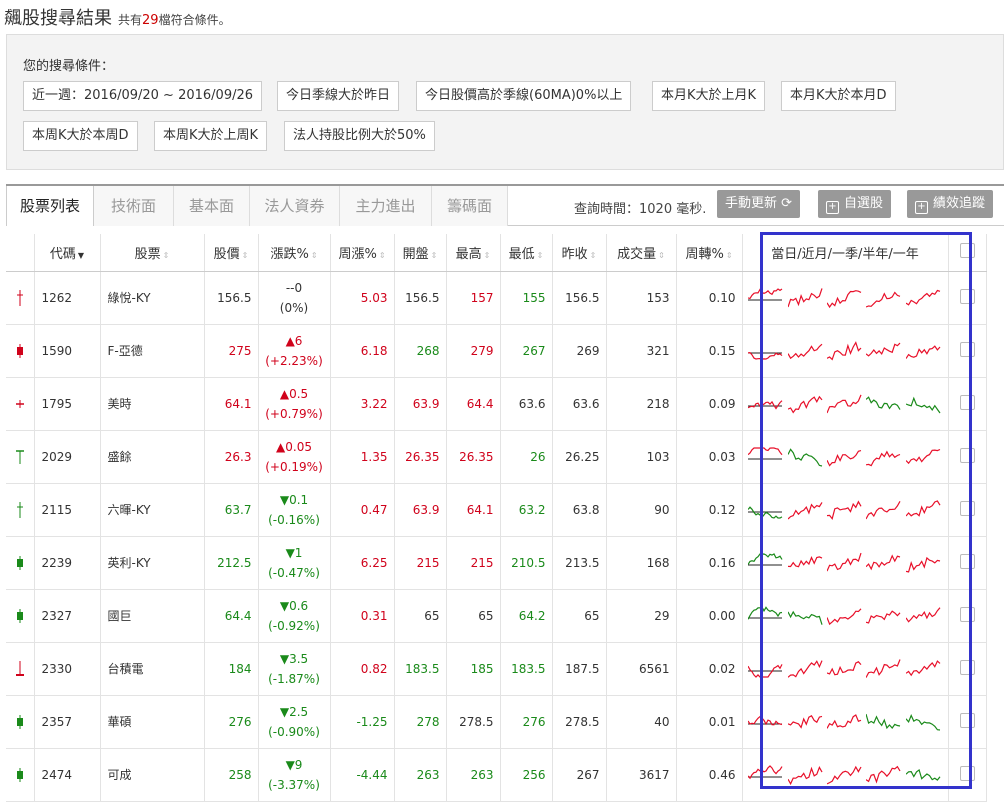  I want to click on header-volume: 成交量 ⇕, so click(641, 253).